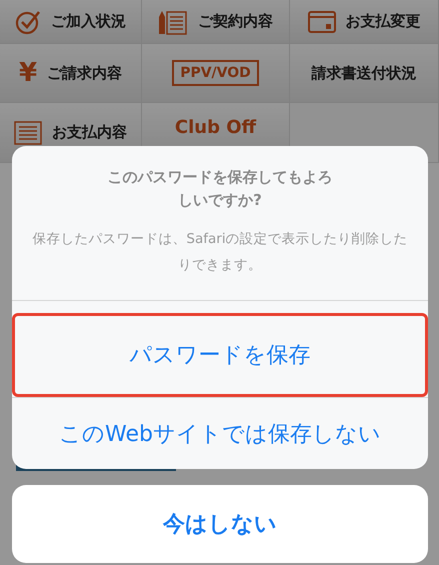 The image size is (439, 565). What do you see at coordinates (28, 21) in the screenshot?
I see `checkmark-icon` at bounding box center [28, 21].